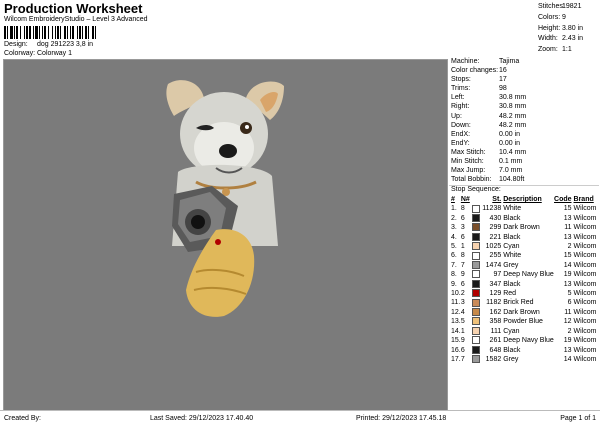 This screenshot has width=600, height=425. What do you see at coordinates (462, 275) in the screenshot?
I see `needle-number: 9` at bounding box center [462, 275].